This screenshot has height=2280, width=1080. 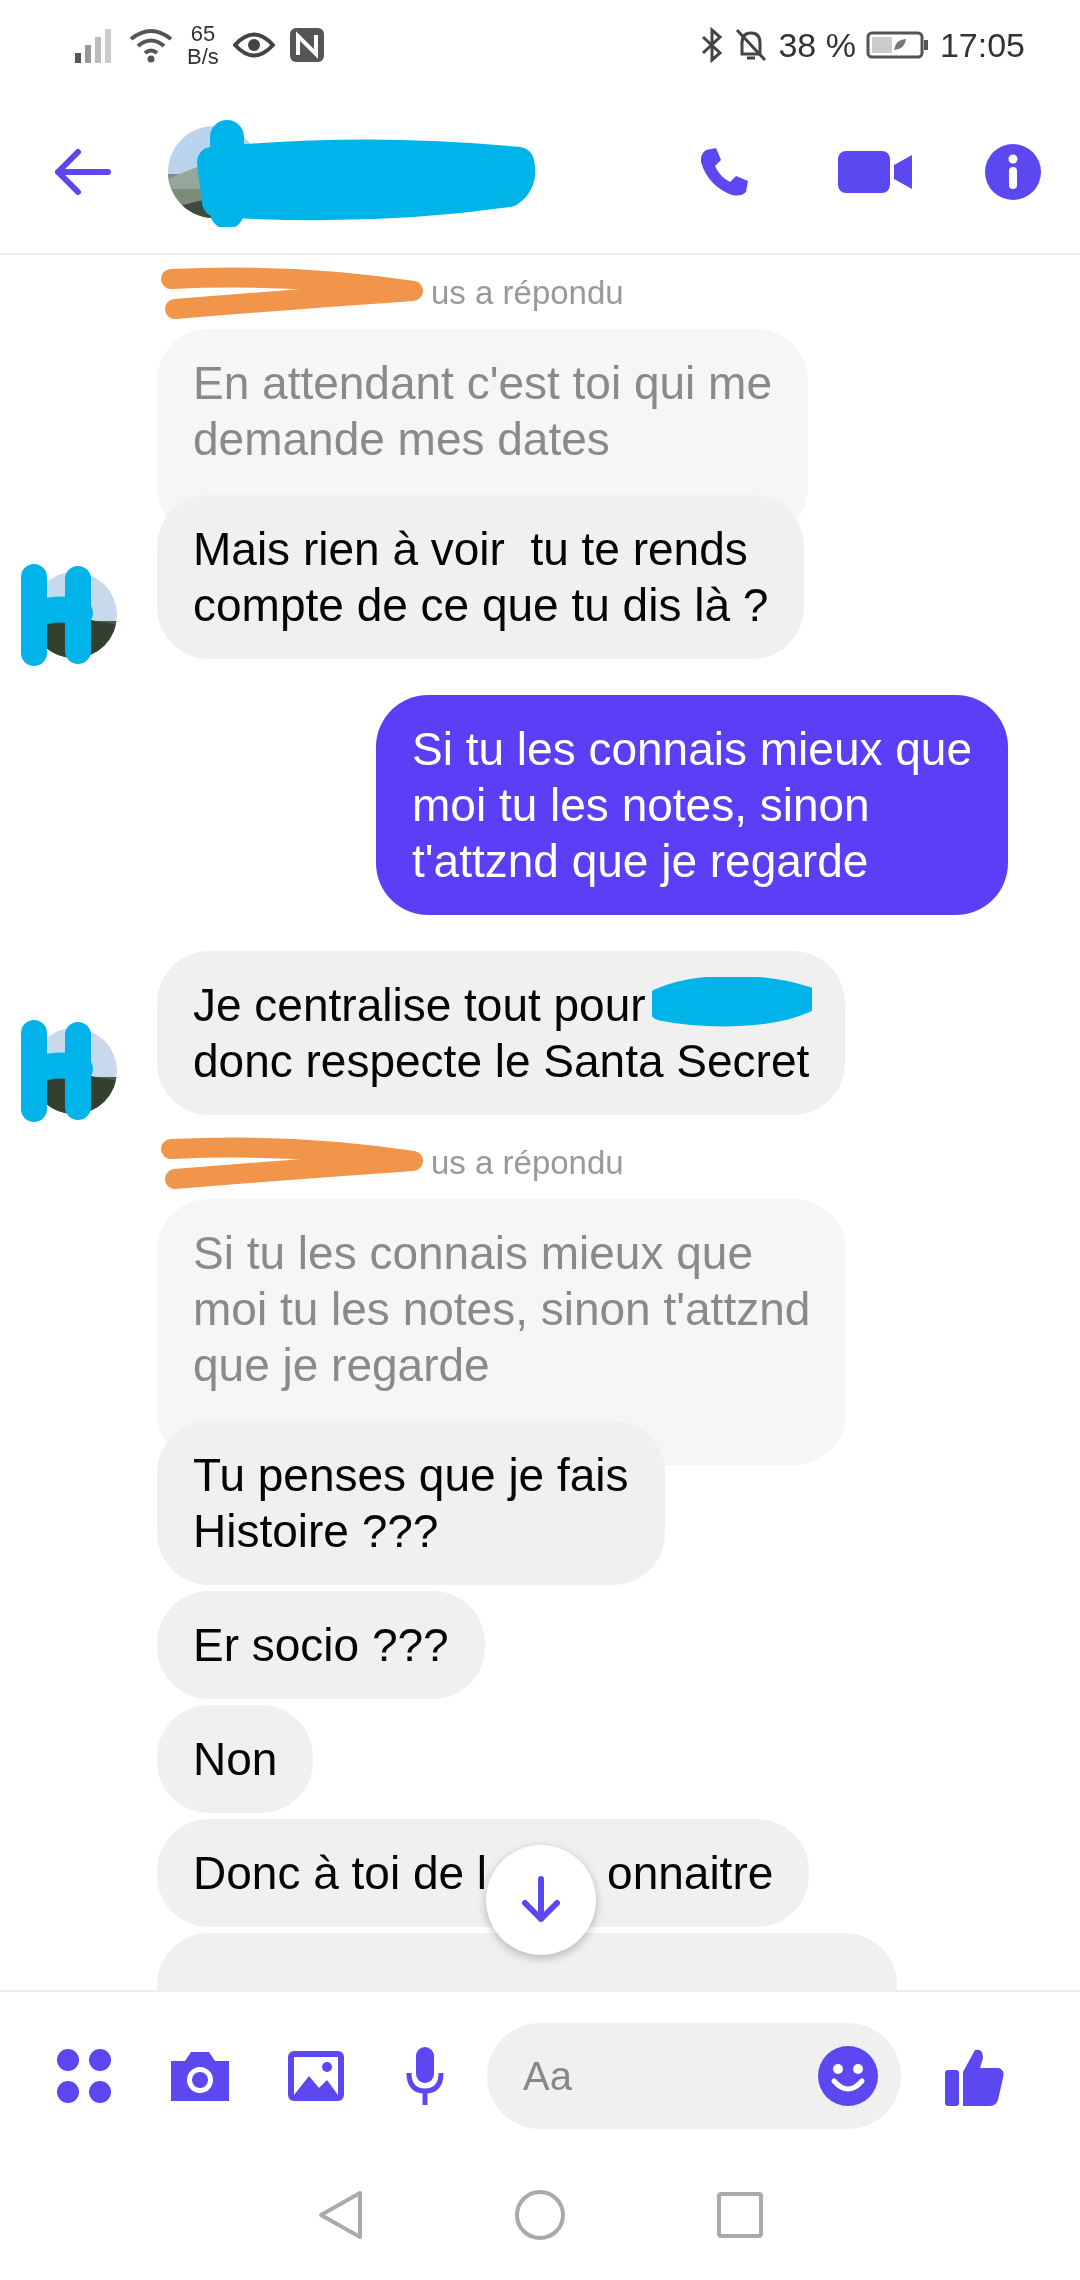 What do you see at coordinates (694, 2076) in the screenshot?
I see `message-input-field: Aa` at bounding box center [694, 2076].